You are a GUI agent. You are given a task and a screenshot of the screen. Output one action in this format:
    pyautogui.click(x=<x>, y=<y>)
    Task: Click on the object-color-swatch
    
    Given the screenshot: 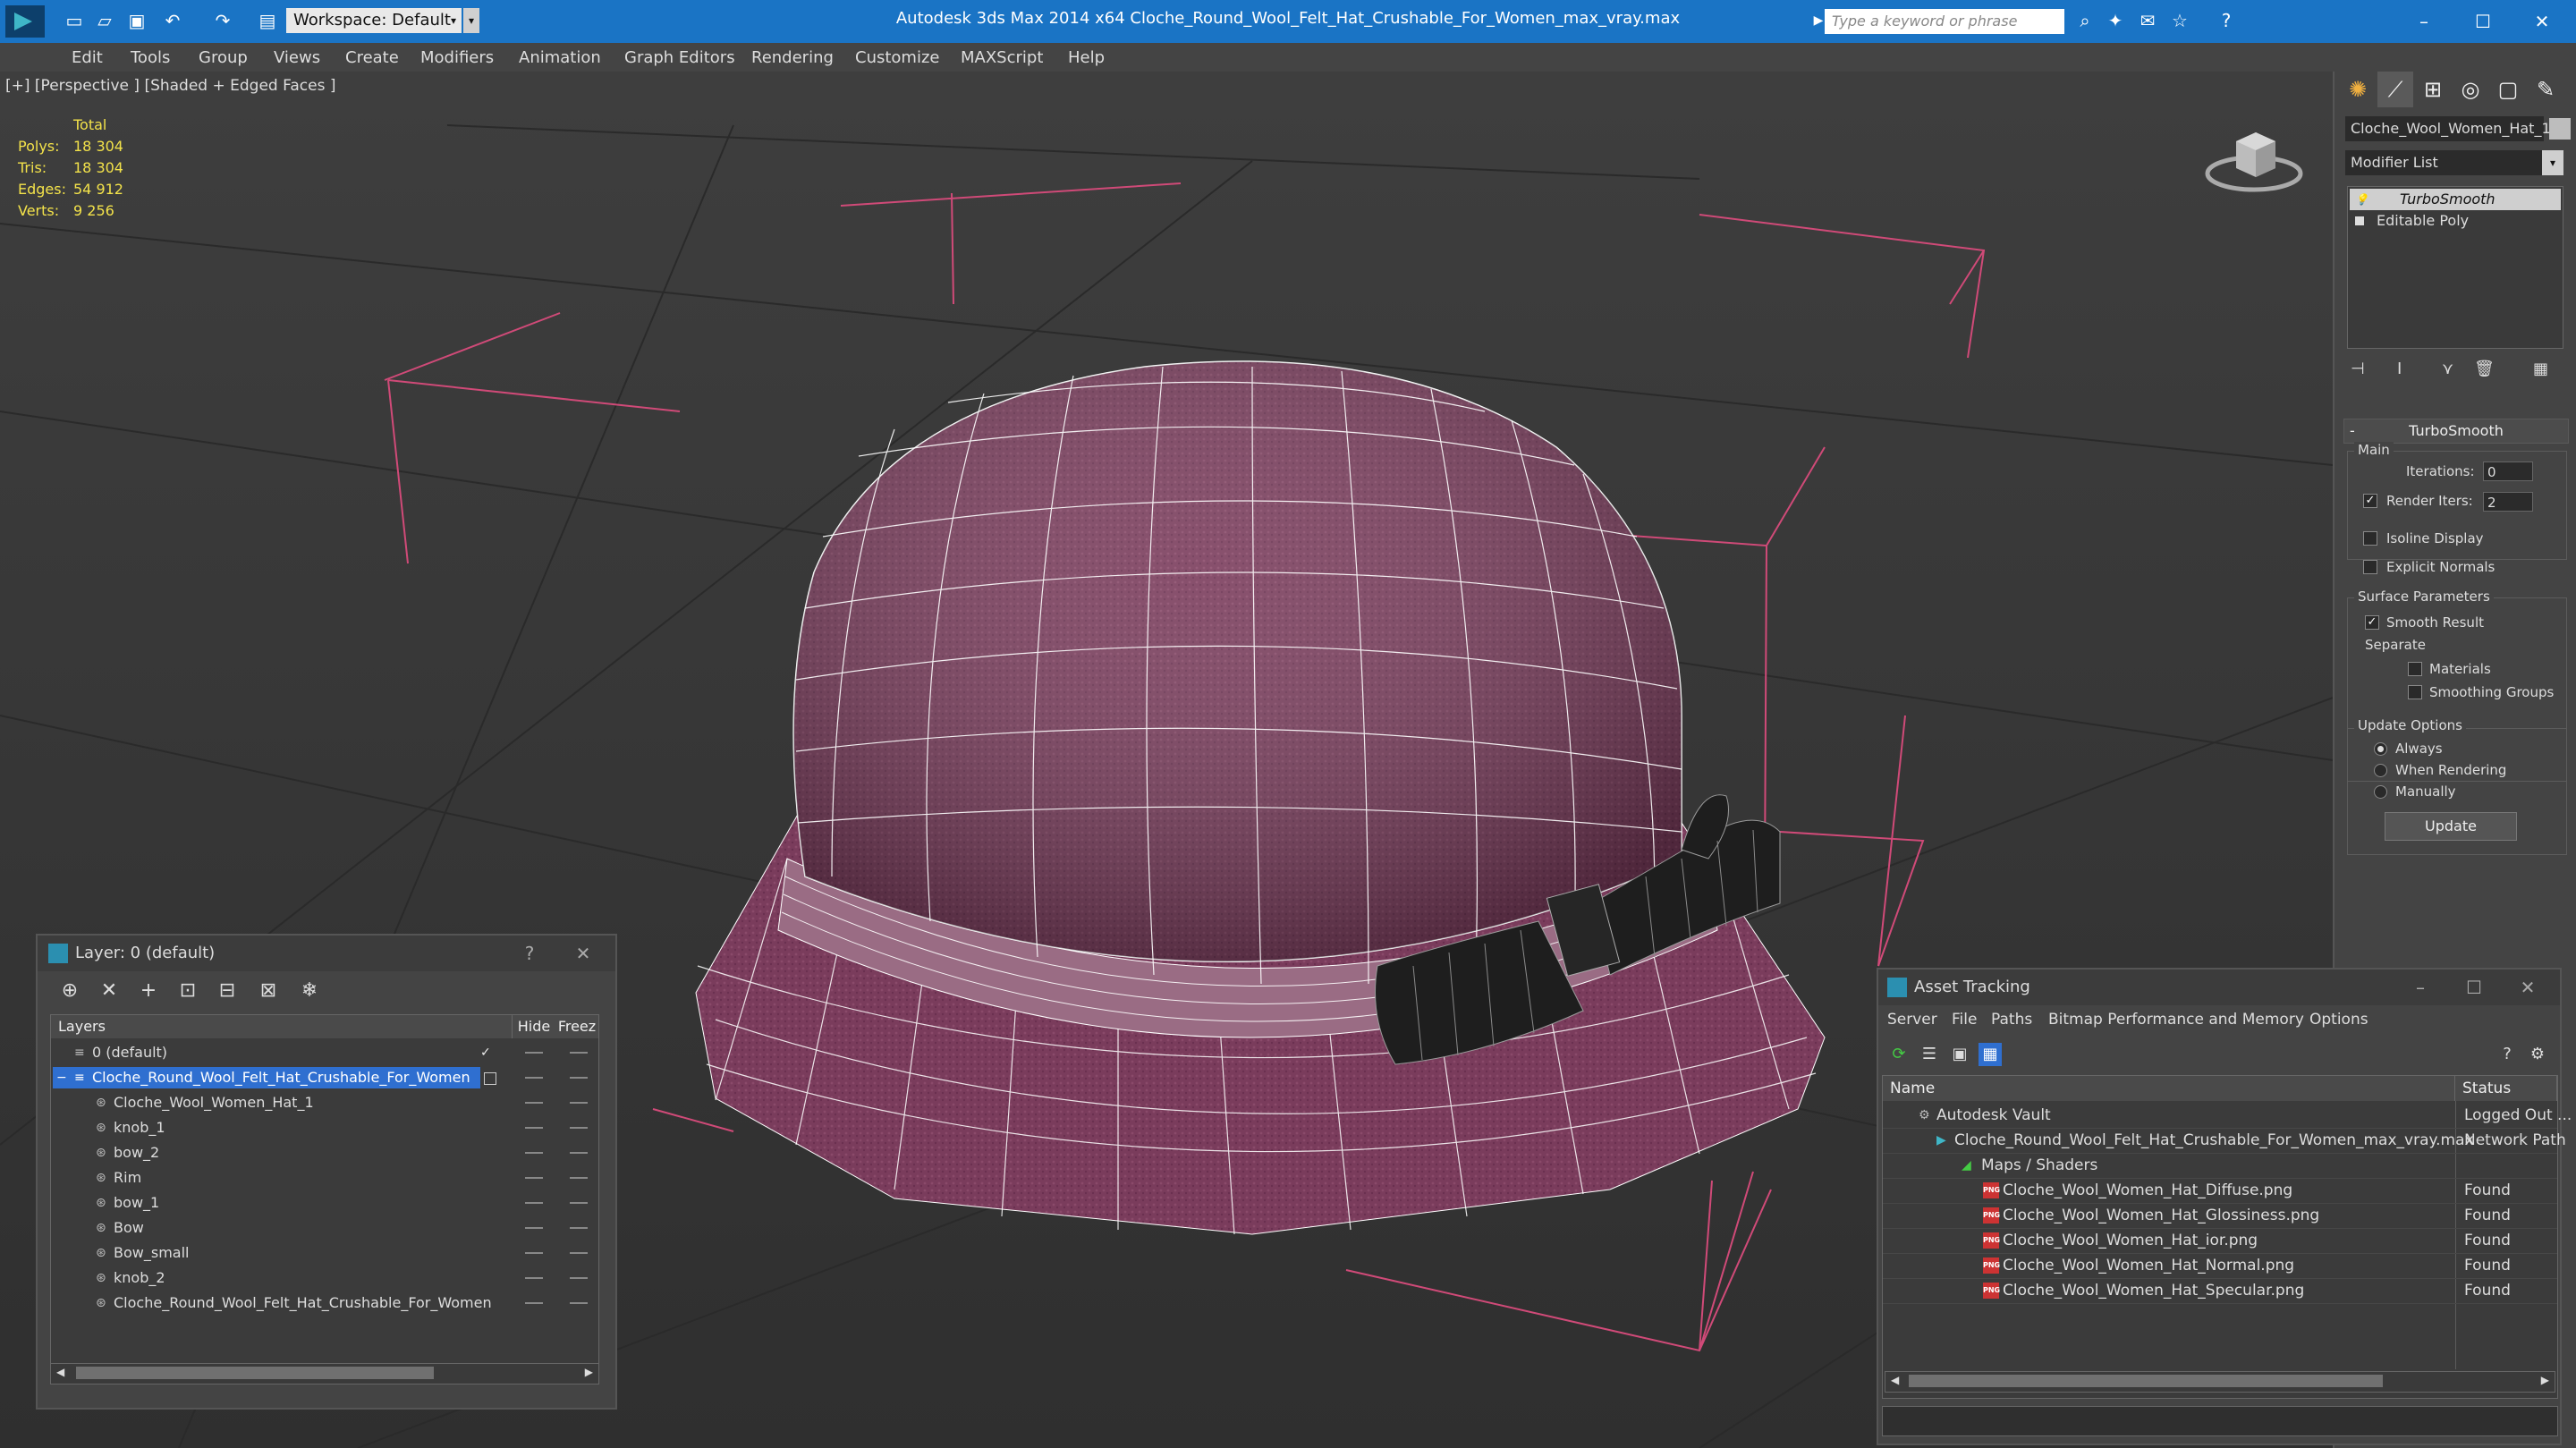 What is the action you would take?
    pyautogui.click(x=2560, y=129)
    